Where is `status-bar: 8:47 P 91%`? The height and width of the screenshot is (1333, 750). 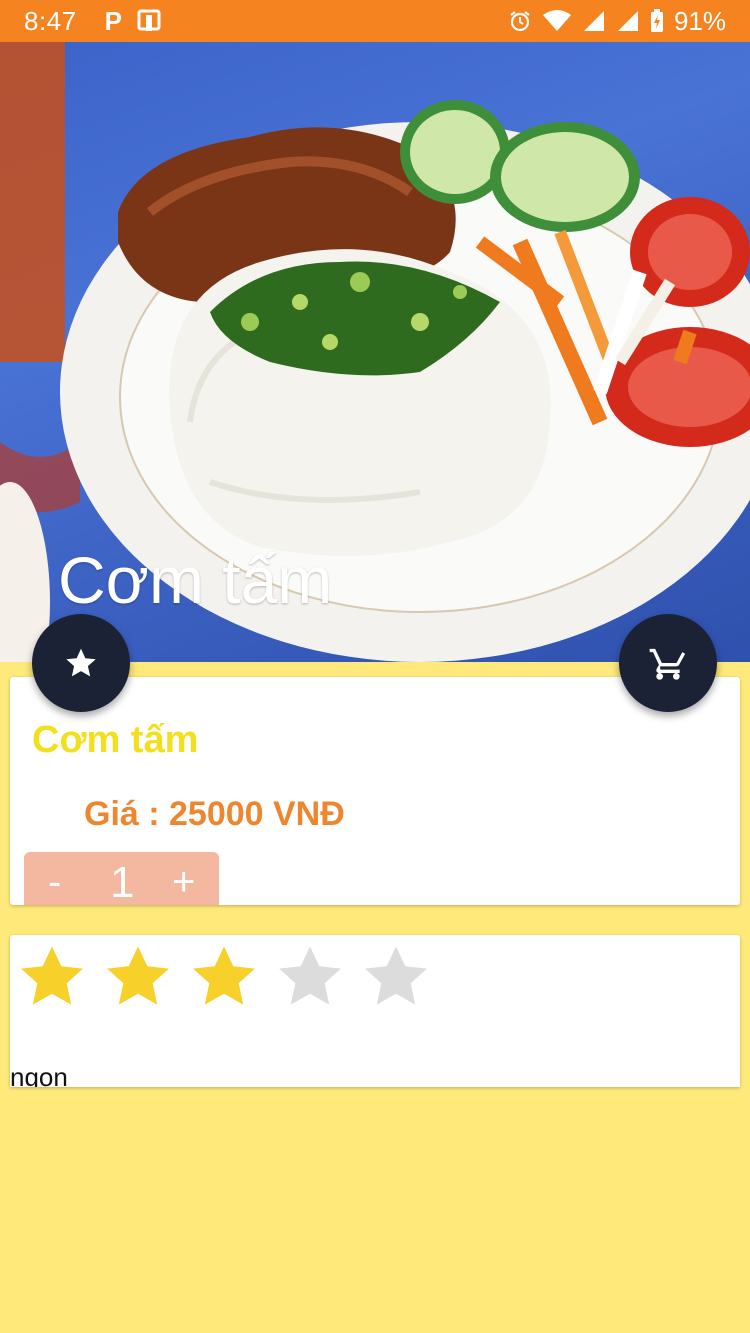
status-bar: 8:47 P 91% is located at coordinates (375, 21).